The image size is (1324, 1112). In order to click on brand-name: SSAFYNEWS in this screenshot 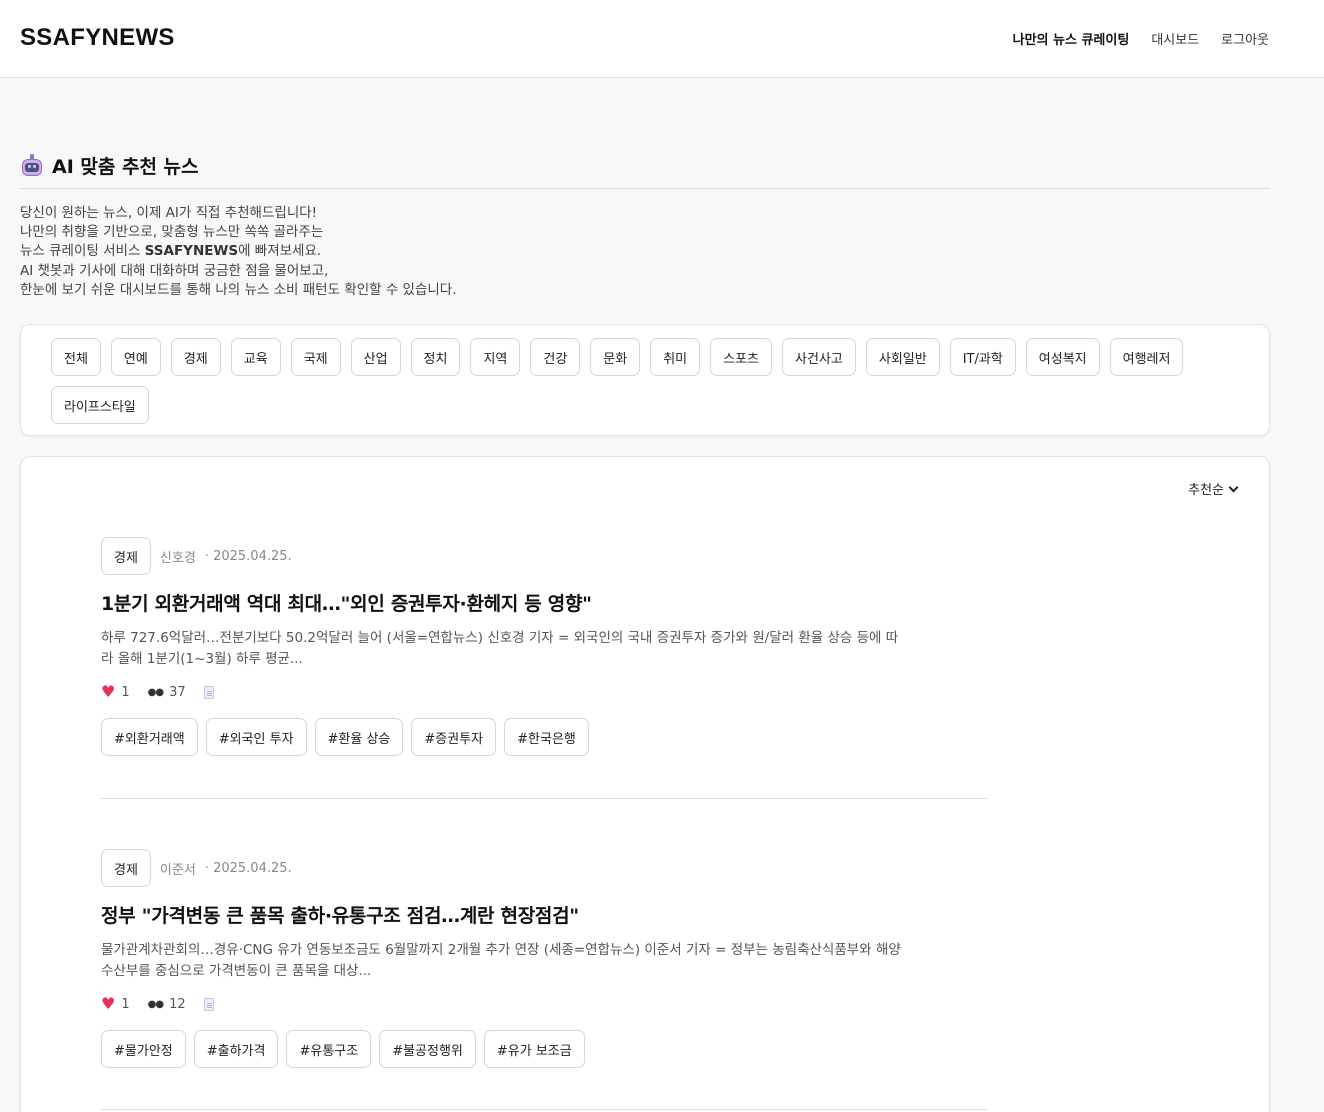, I will do `click(191, 251)`.